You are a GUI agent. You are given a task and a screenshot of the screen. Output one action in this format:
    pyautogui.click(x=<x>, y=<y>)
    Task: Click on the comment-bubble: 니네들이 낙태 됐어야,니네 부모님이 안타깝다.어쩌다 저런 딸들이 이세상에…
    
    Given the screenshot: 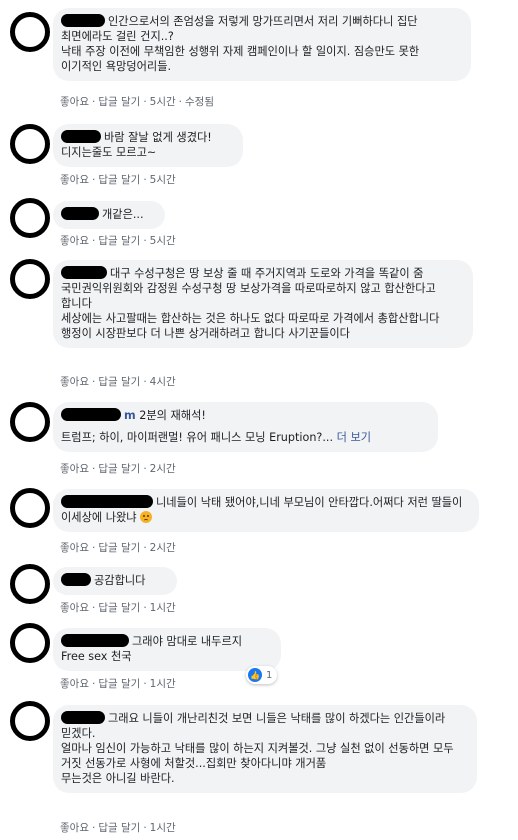 What is the action you would take?
    pyautogui.click(x=266, y=510)
    